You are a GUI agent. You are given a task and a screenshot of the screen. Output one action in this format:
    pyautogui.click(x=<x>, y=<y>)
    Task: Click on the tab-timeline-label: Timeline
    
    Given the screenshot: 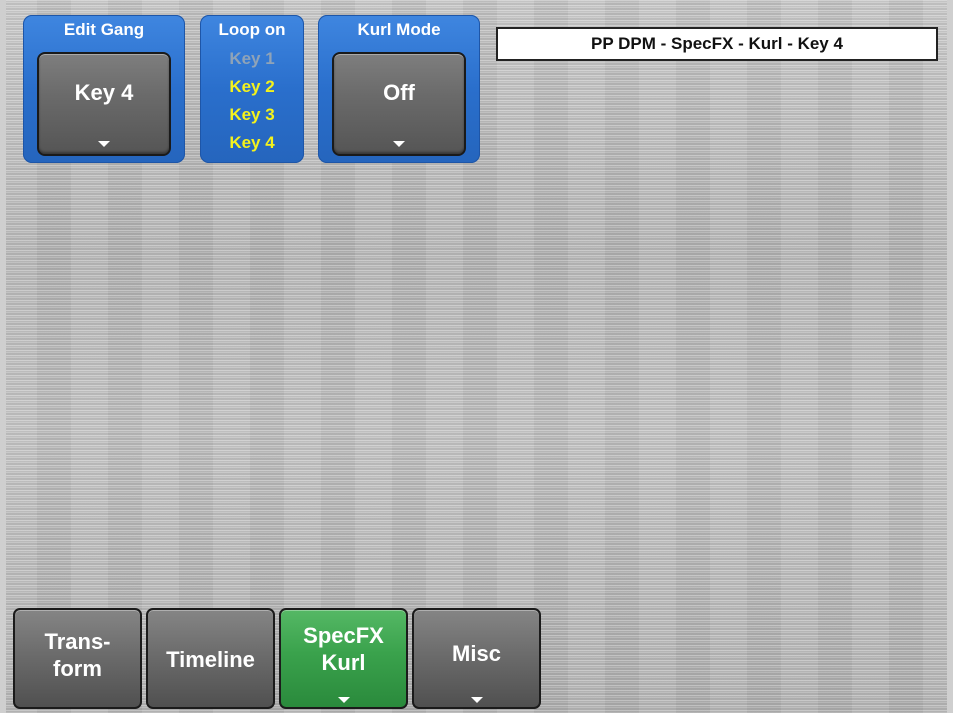 What is the action you would take?
    pyautogui.click(x=210, y=659)
    